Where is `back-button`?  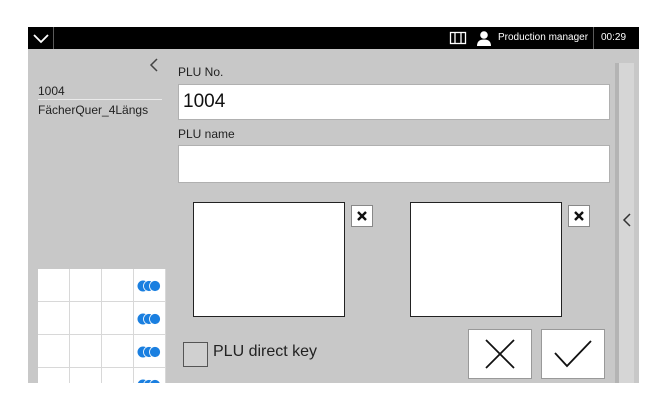 back-button is located at coordinates (154, 65).